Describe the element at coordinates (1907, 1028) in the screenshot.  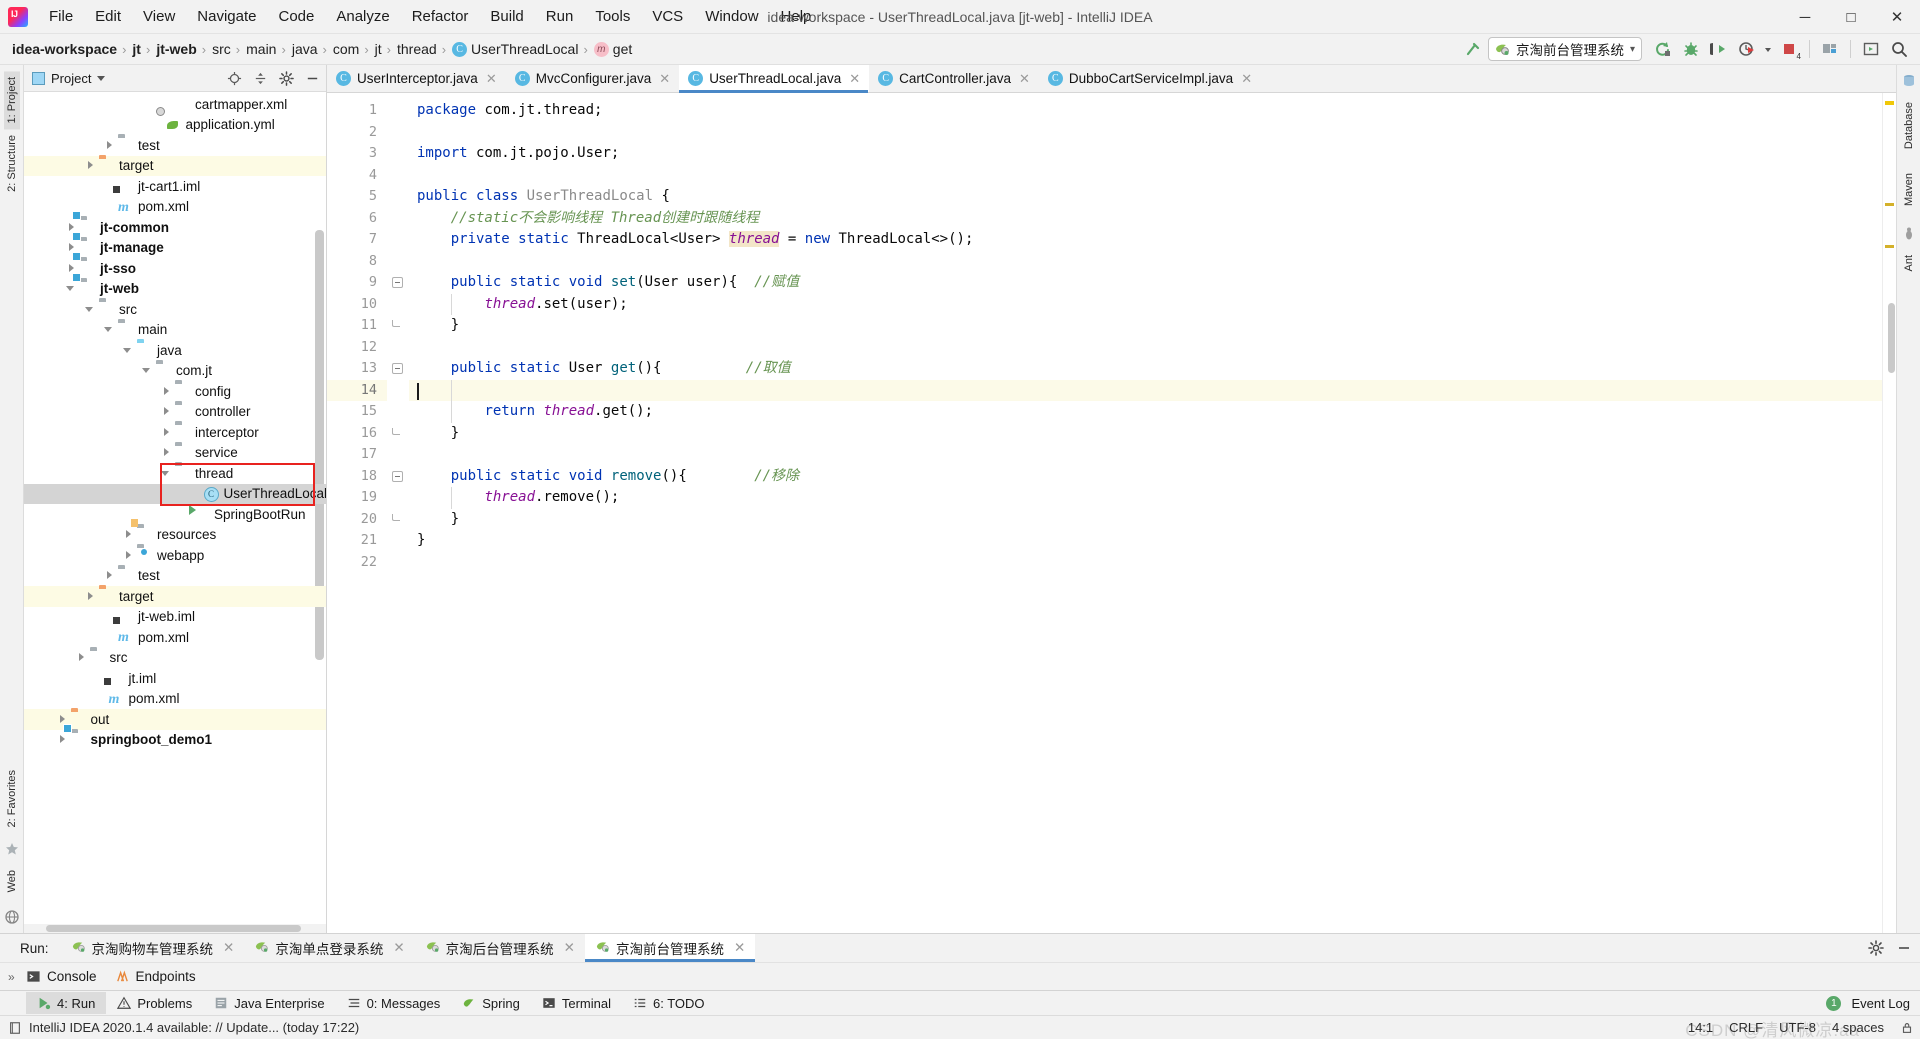
I see `lock-icon` at that location.